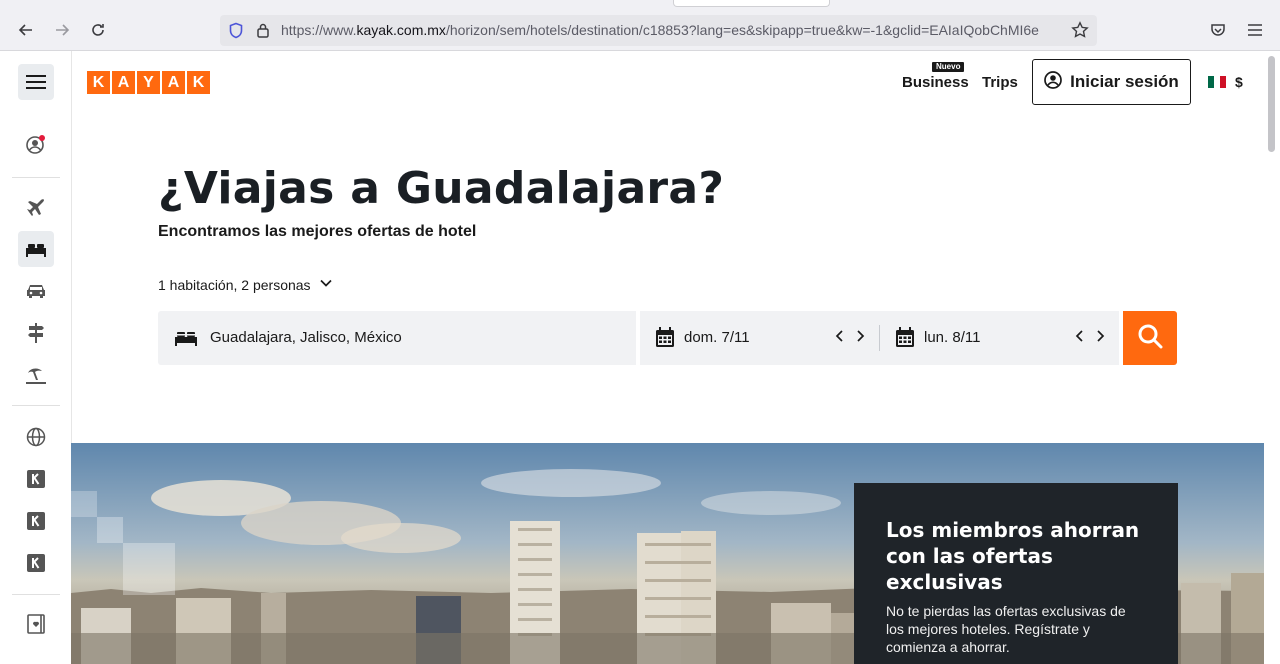  I want to click on hotels-icon, so click(36, 249).